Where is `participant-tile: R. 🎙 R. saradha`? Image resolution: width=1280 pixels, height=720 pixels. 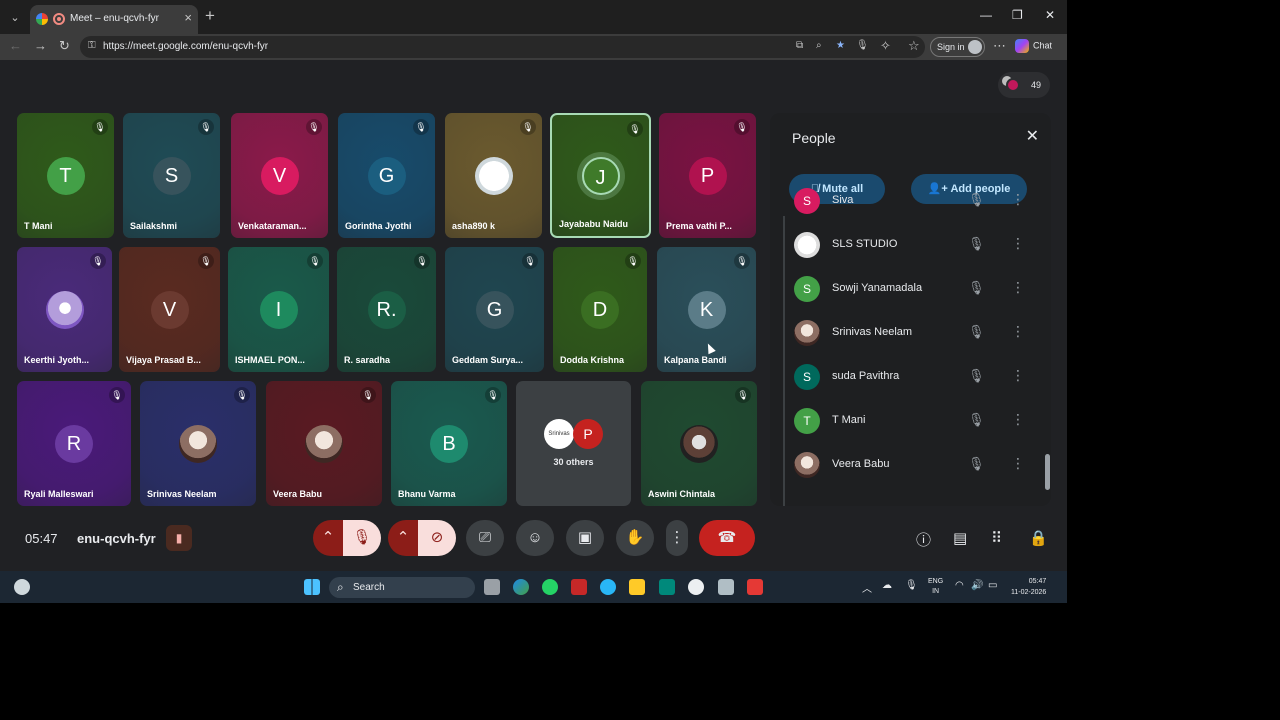 participant-tile: R. 🎙 R. saradha is located at coordinates (386, 309).